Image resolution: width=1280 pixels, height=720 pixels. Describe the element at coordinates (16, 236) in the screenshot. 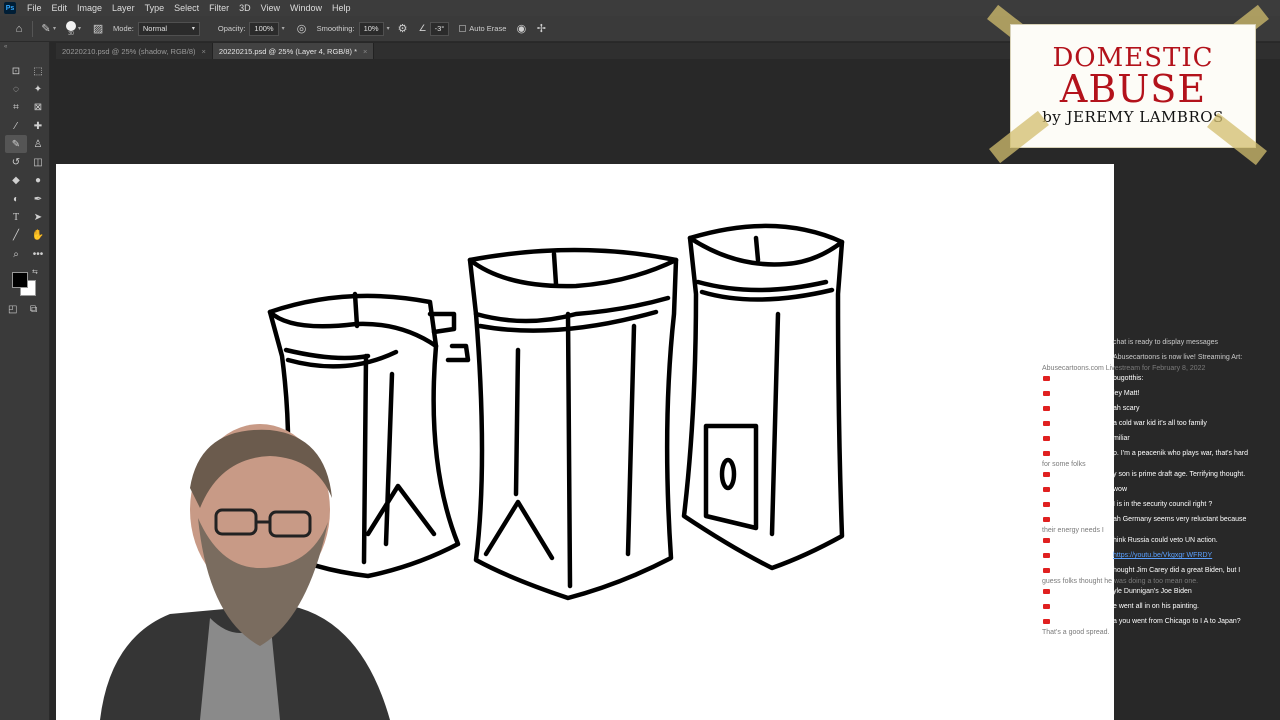

I see `rectangle-tool-icon: ╱` at that location.